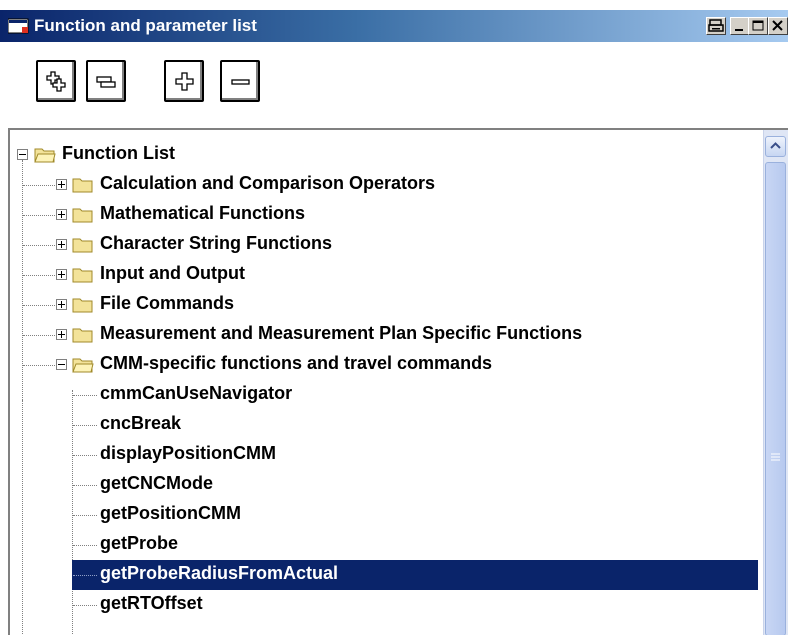 The height and width of the screenshot is (635, 788). What do you see at coordinates (384, 425) in the screenshot?
I see `function-item: cncBreak` at bounding box center [384, 425].